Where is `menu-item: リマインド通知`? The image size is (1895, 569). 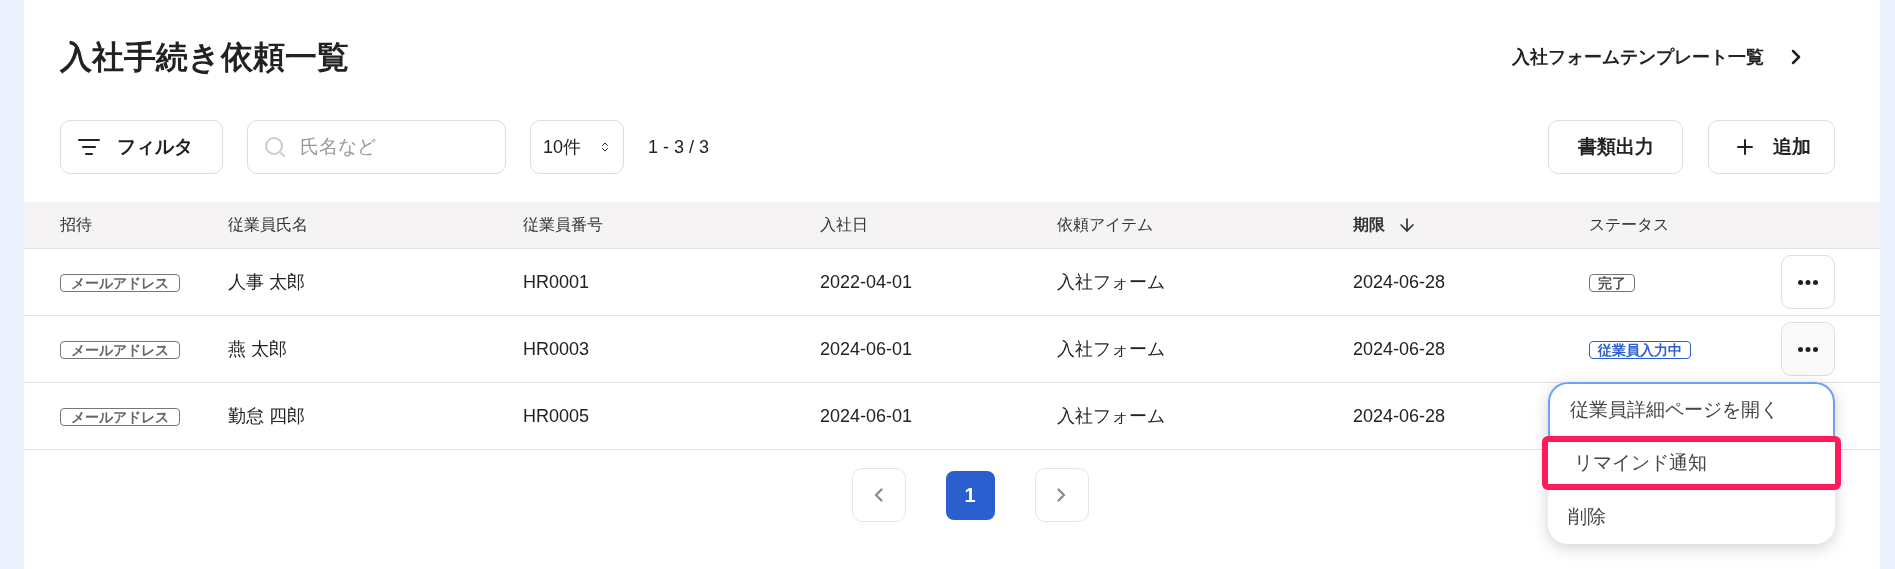 menu-item: リマインド通知 is located at coordinates (1691, 463).